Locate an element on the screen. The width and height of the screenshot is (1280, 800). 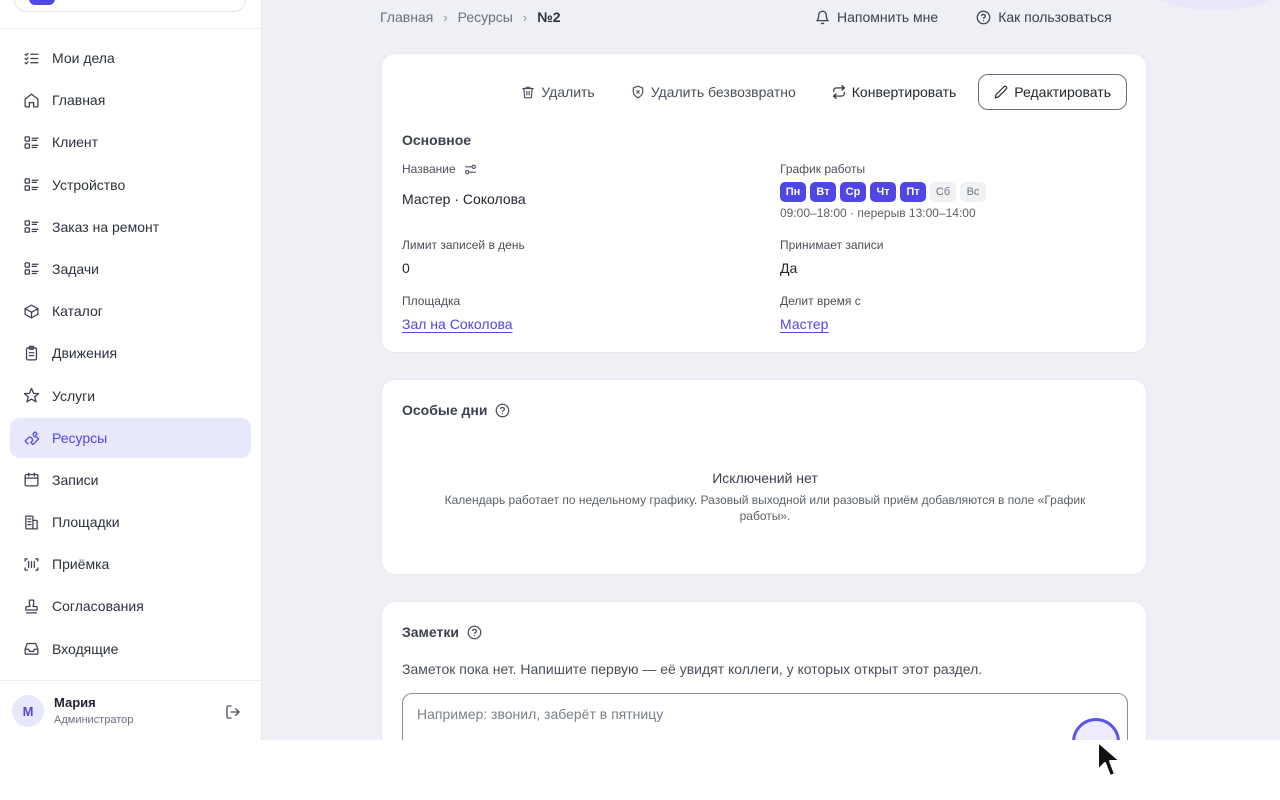
sidebar-item-label: Устройство is located at coordinates (89, 184).